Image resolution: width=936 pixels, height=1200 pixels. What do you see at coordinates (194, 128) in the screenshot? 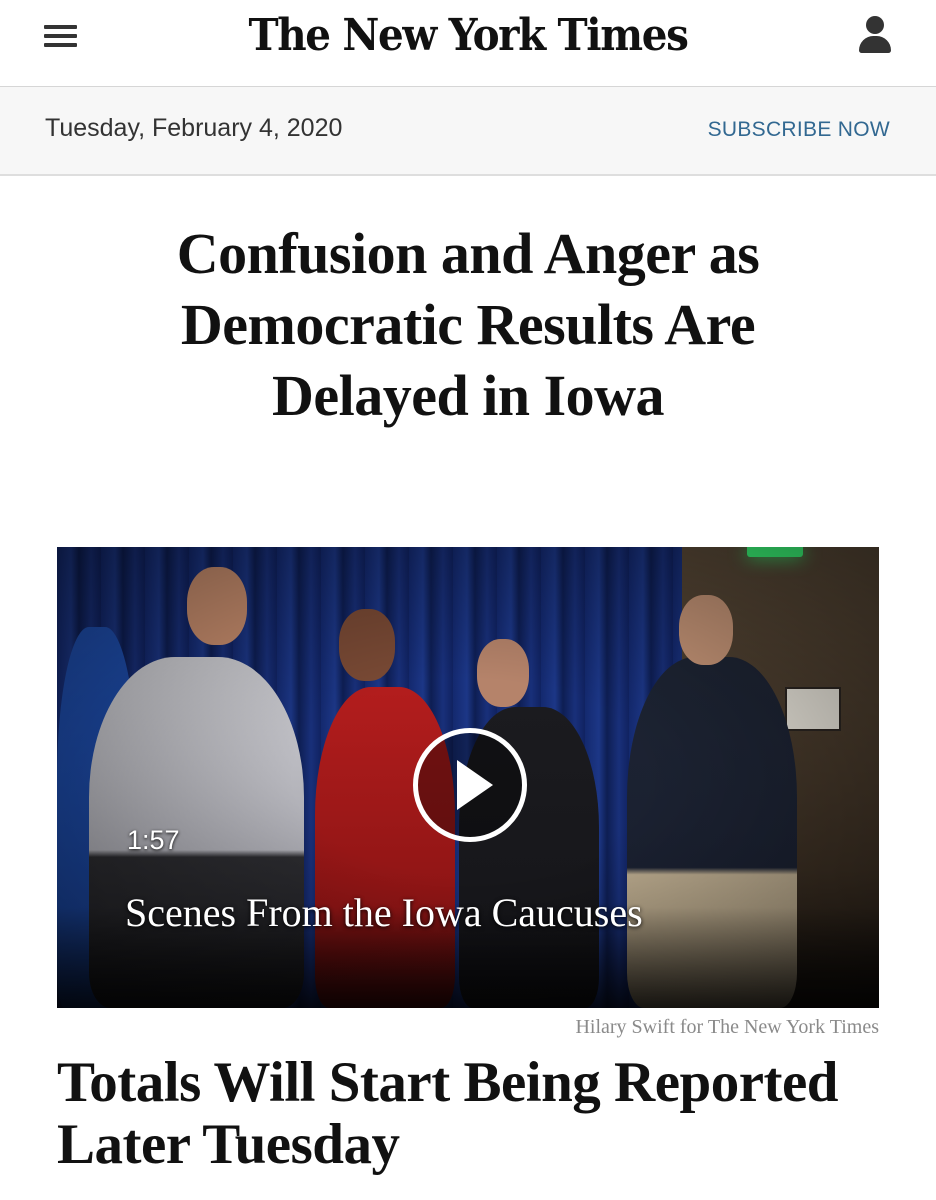
I see `current-date: Tuesday, February 4, 2020` at bounding box center [194, 128].